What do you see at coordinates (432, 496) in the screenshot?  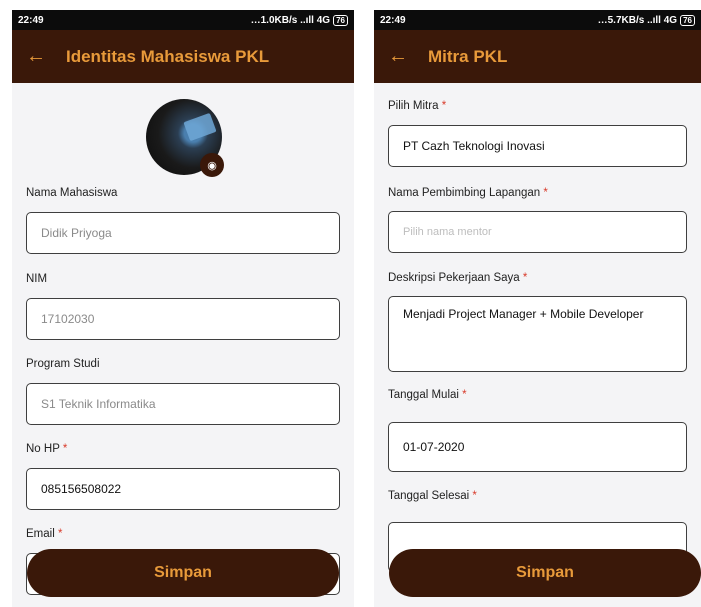 I see `label-tanggal-selesai: Tanggal Selesai *` at bounding box center [432, 496].